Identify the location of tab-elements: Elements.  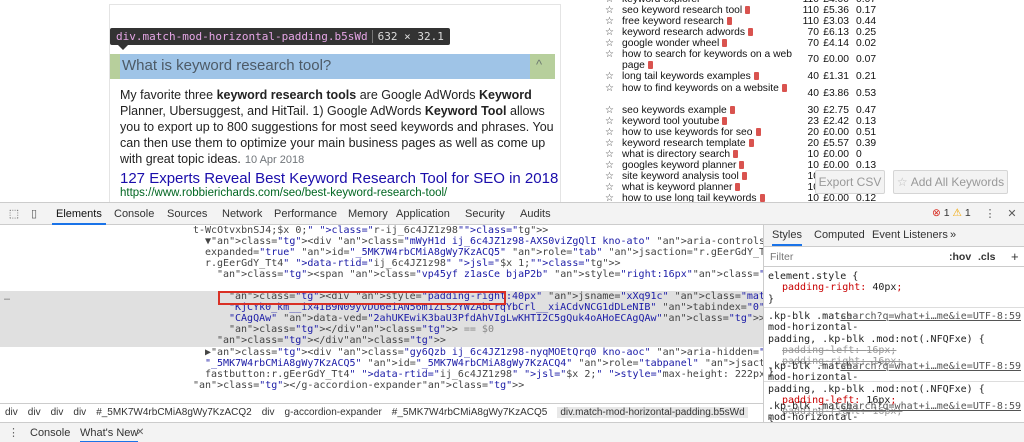
(79, 214).